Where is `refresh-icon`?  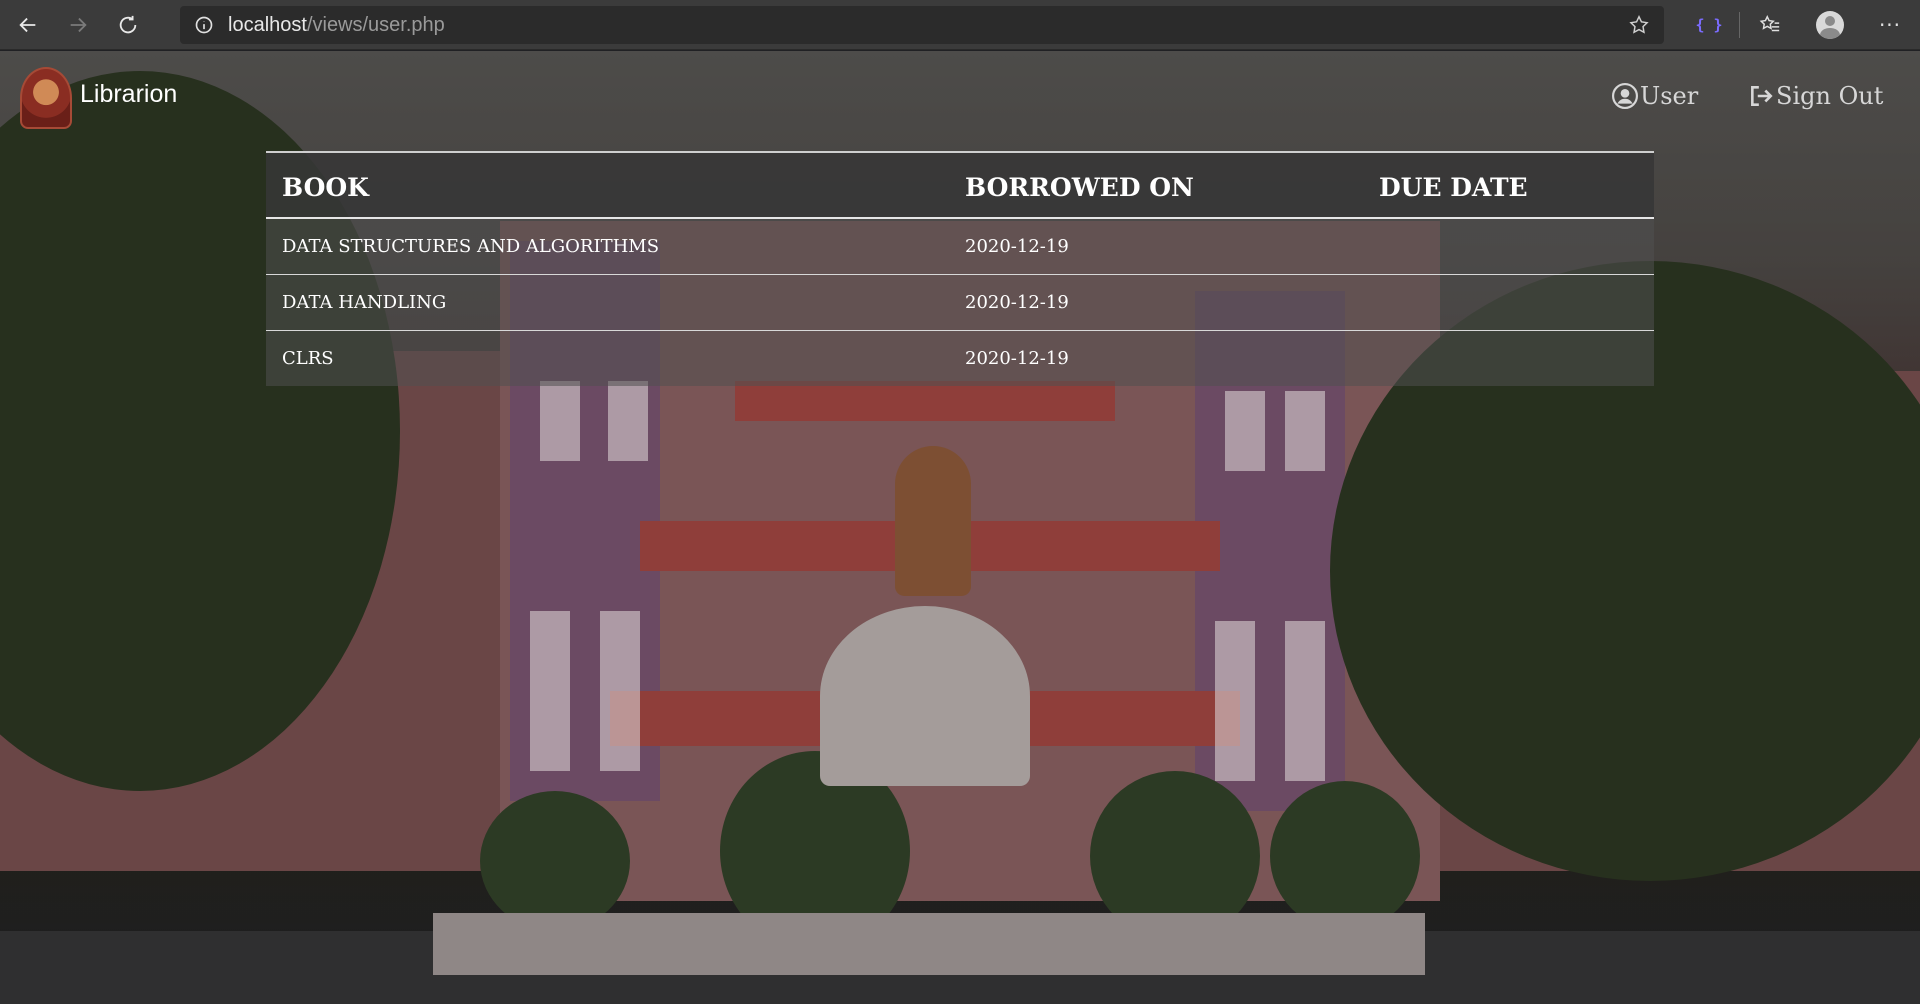
refresh-icon is located at coordinates (128, 24).